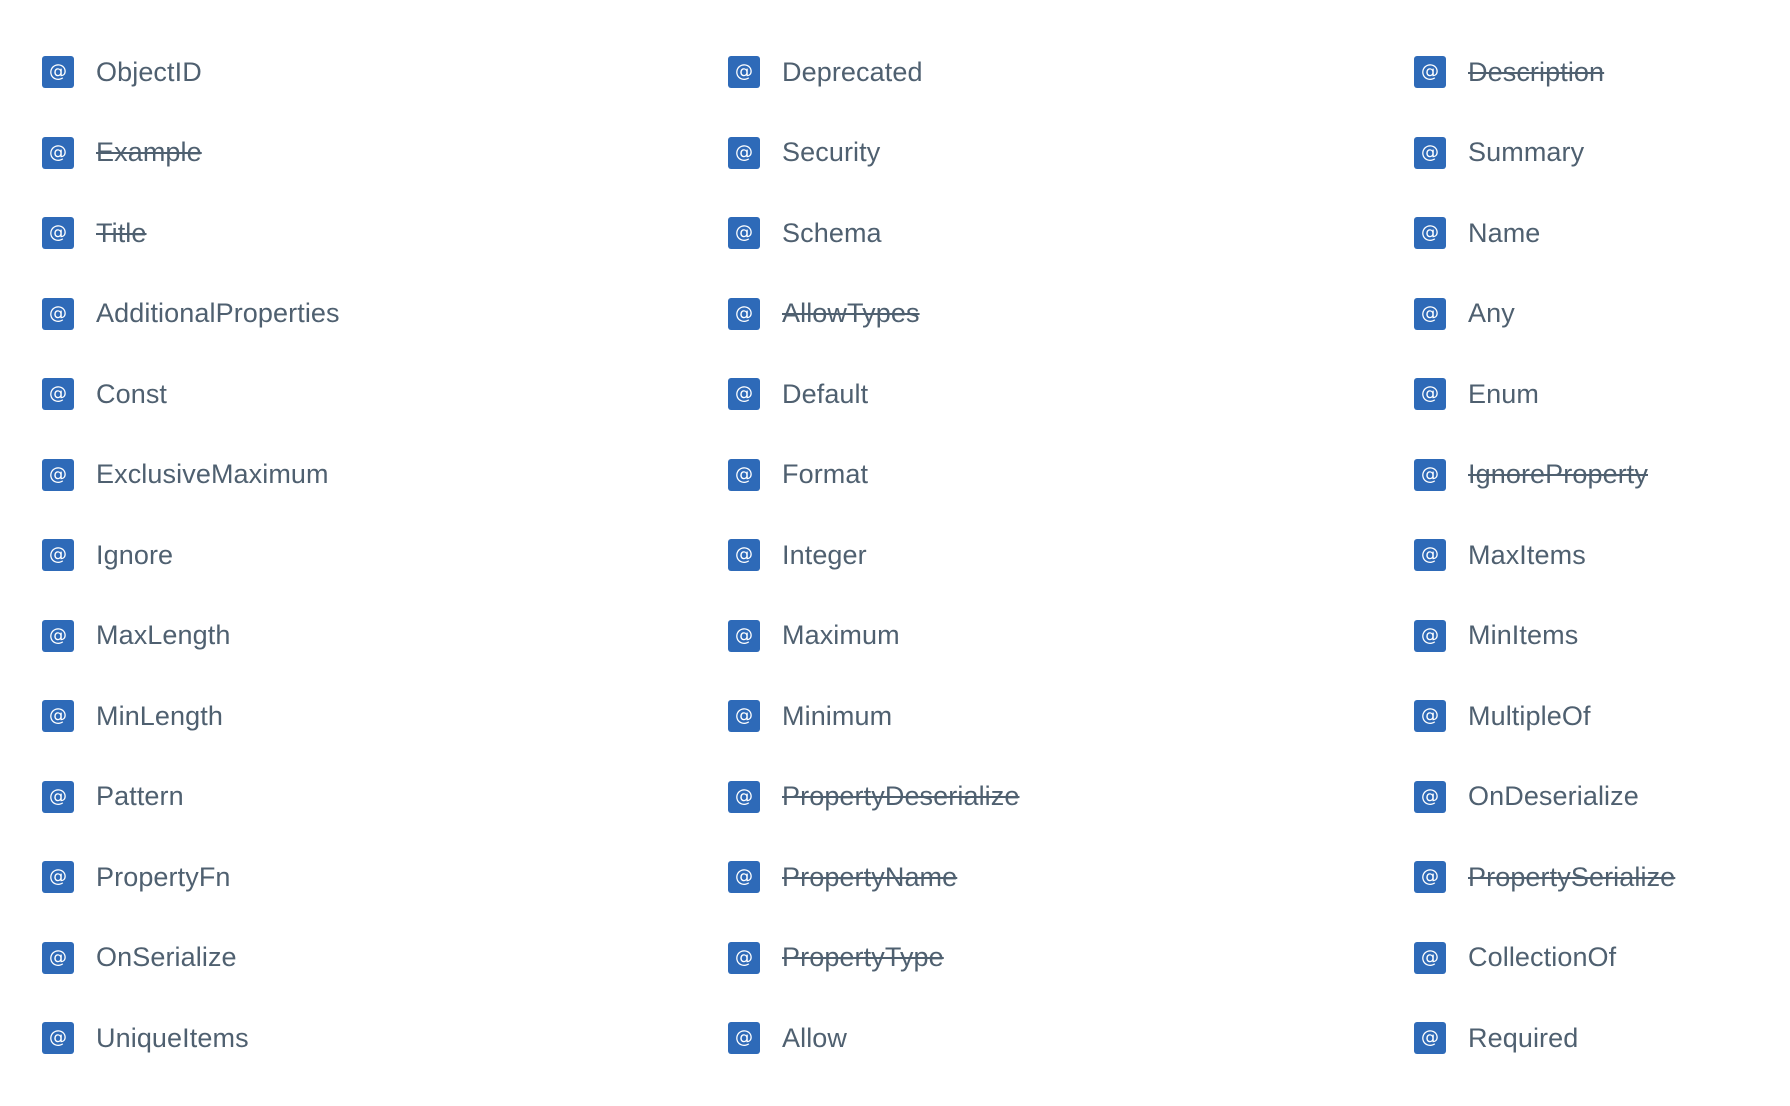  I want to click on annotation-link: @ Deprecated, so click(1071, 72).